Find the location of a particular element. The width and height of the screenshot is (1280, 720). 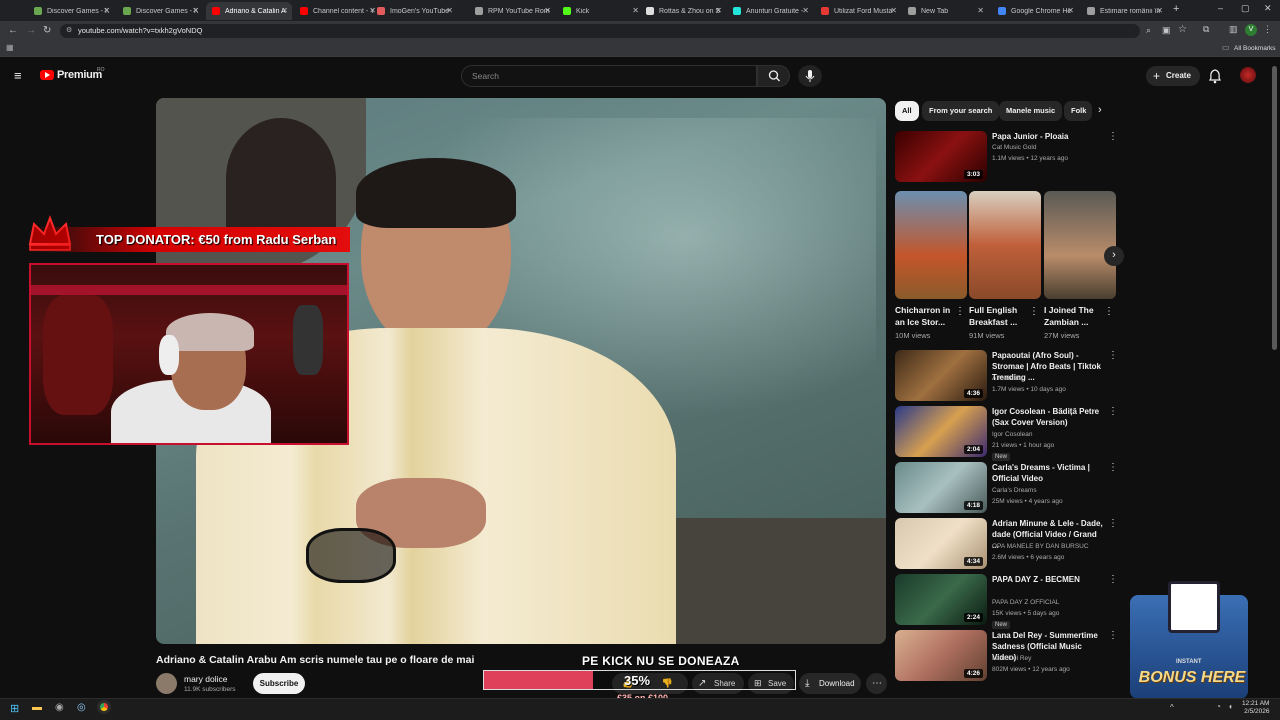

browser-tab: New Tab ✕ is located at coordinates (945, 11).